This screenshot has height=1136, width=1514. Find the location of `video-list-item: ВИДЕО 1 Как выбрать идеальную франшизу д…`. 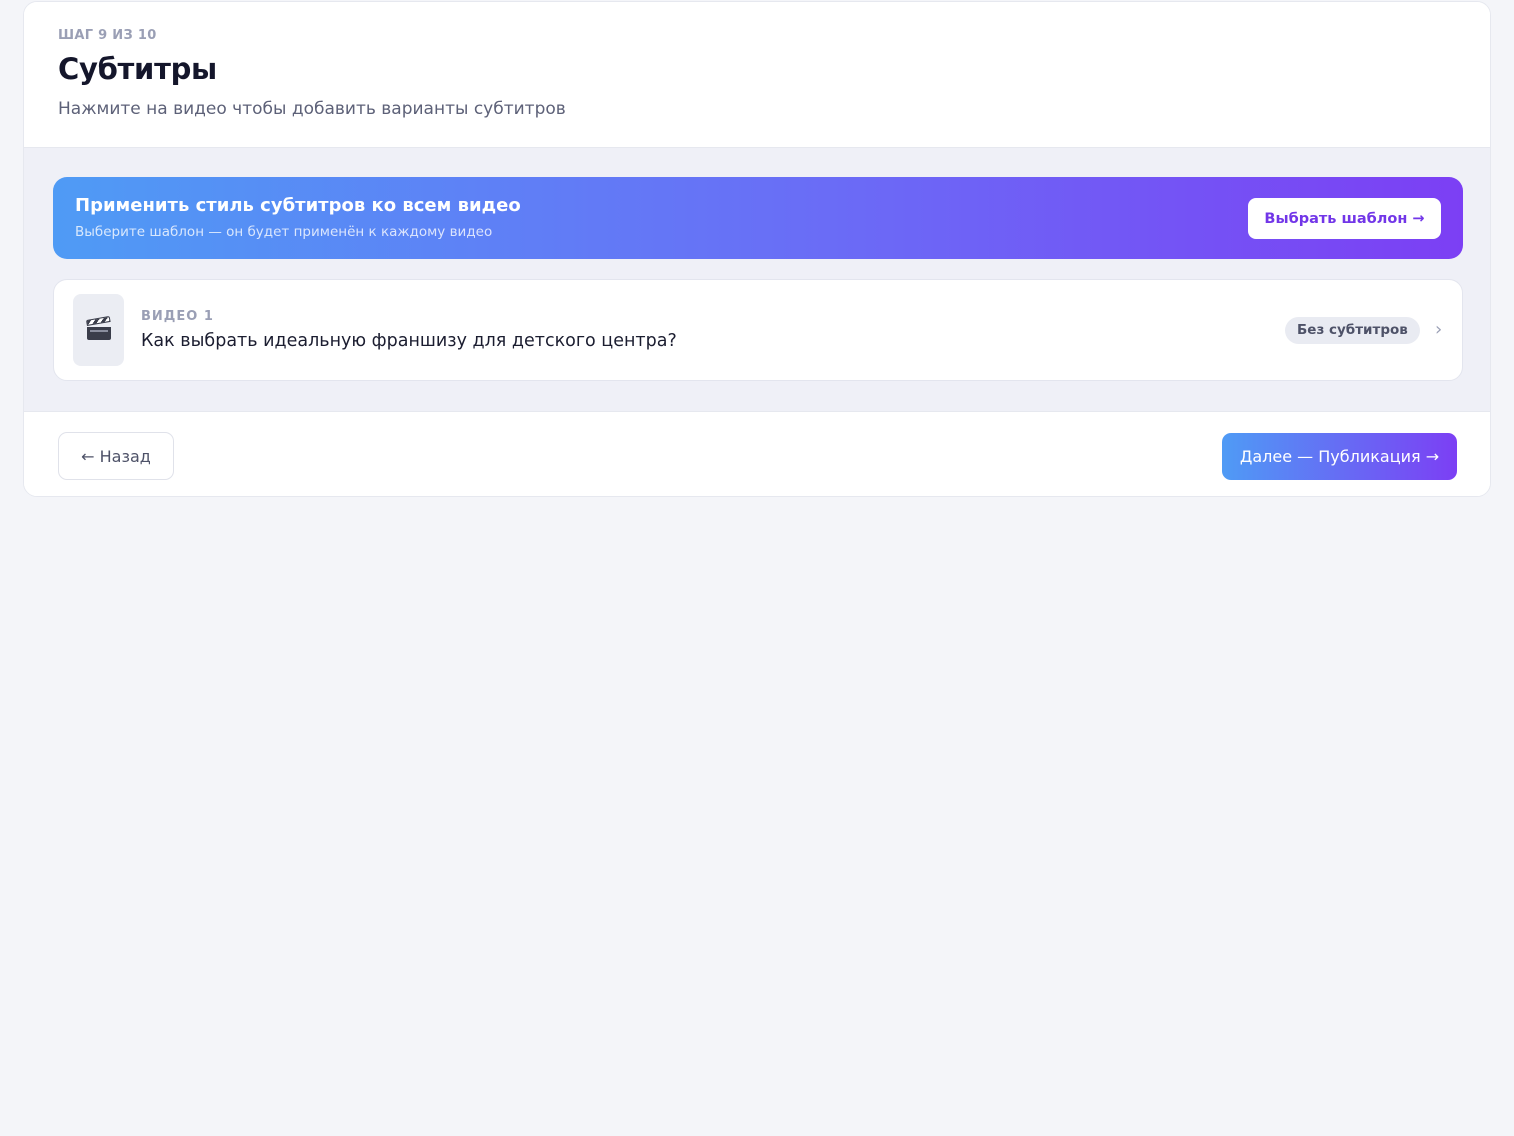

video-list-item: ВИДЕО 1 Как выбрать идеальную франшизу д… is located at coordinates (758, 330).